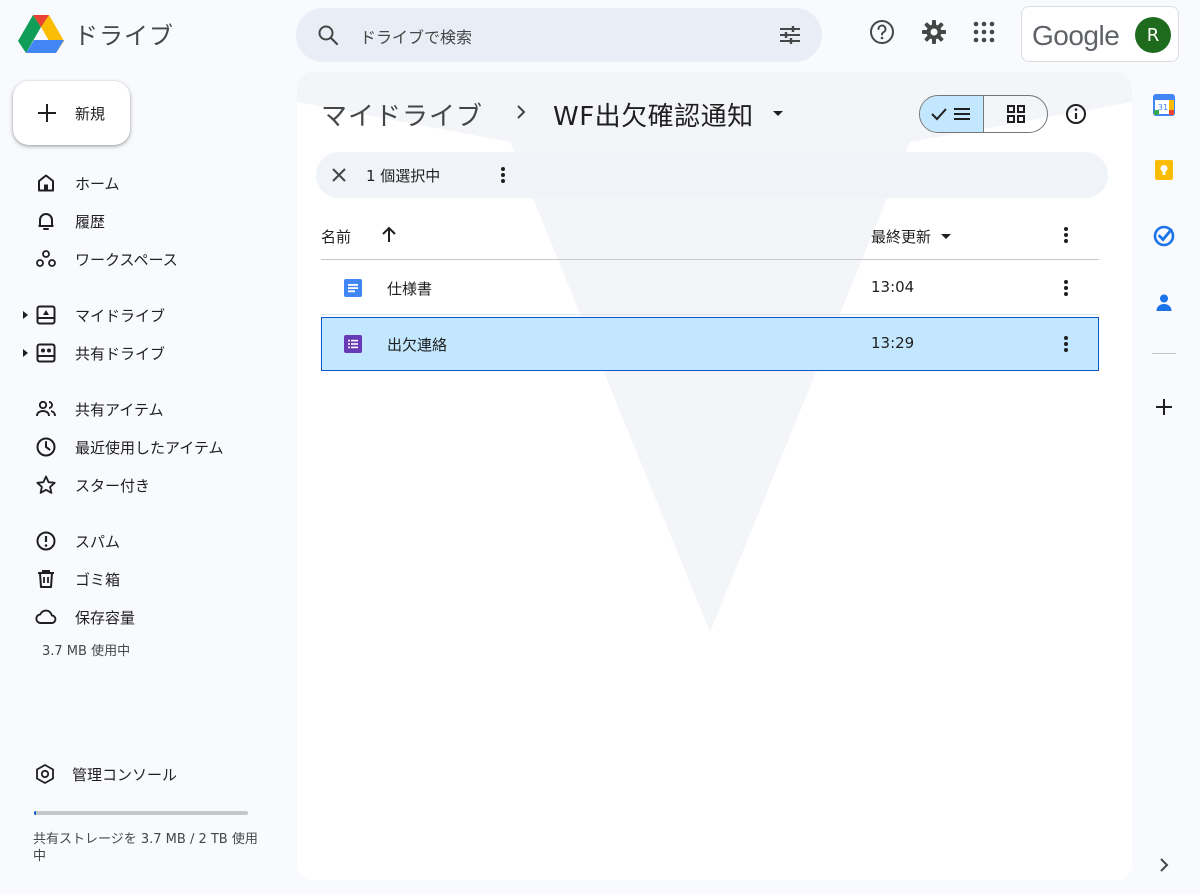 Image resolution: width=1200 pixels, height=894 pixels. What do you see at coordinates (46, 258) in the screenshot?
I see `workspace-icon` at bounding box center [46, 258].